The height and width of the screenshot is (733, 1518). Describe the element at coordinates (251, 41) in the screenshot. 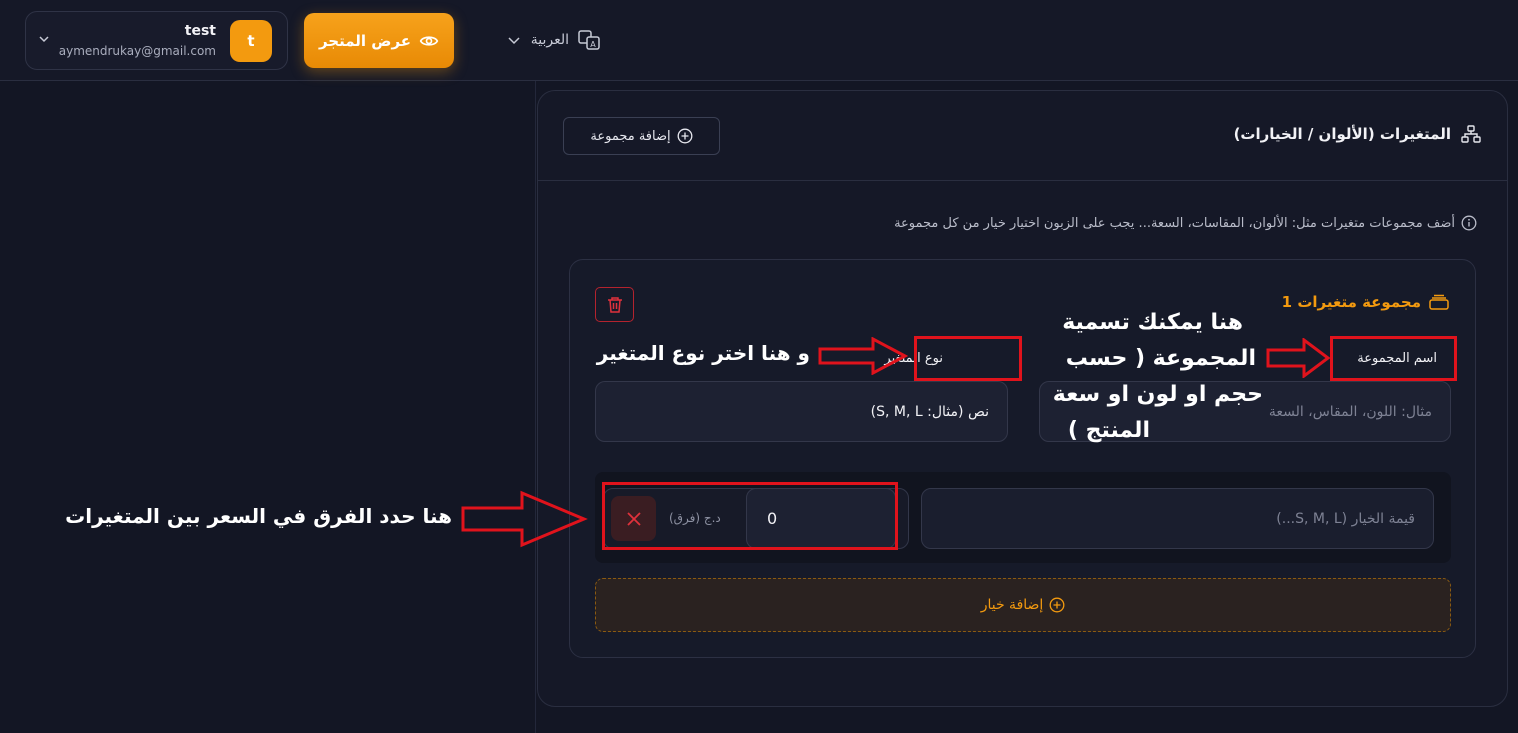

I see `avatar: t` at that location.